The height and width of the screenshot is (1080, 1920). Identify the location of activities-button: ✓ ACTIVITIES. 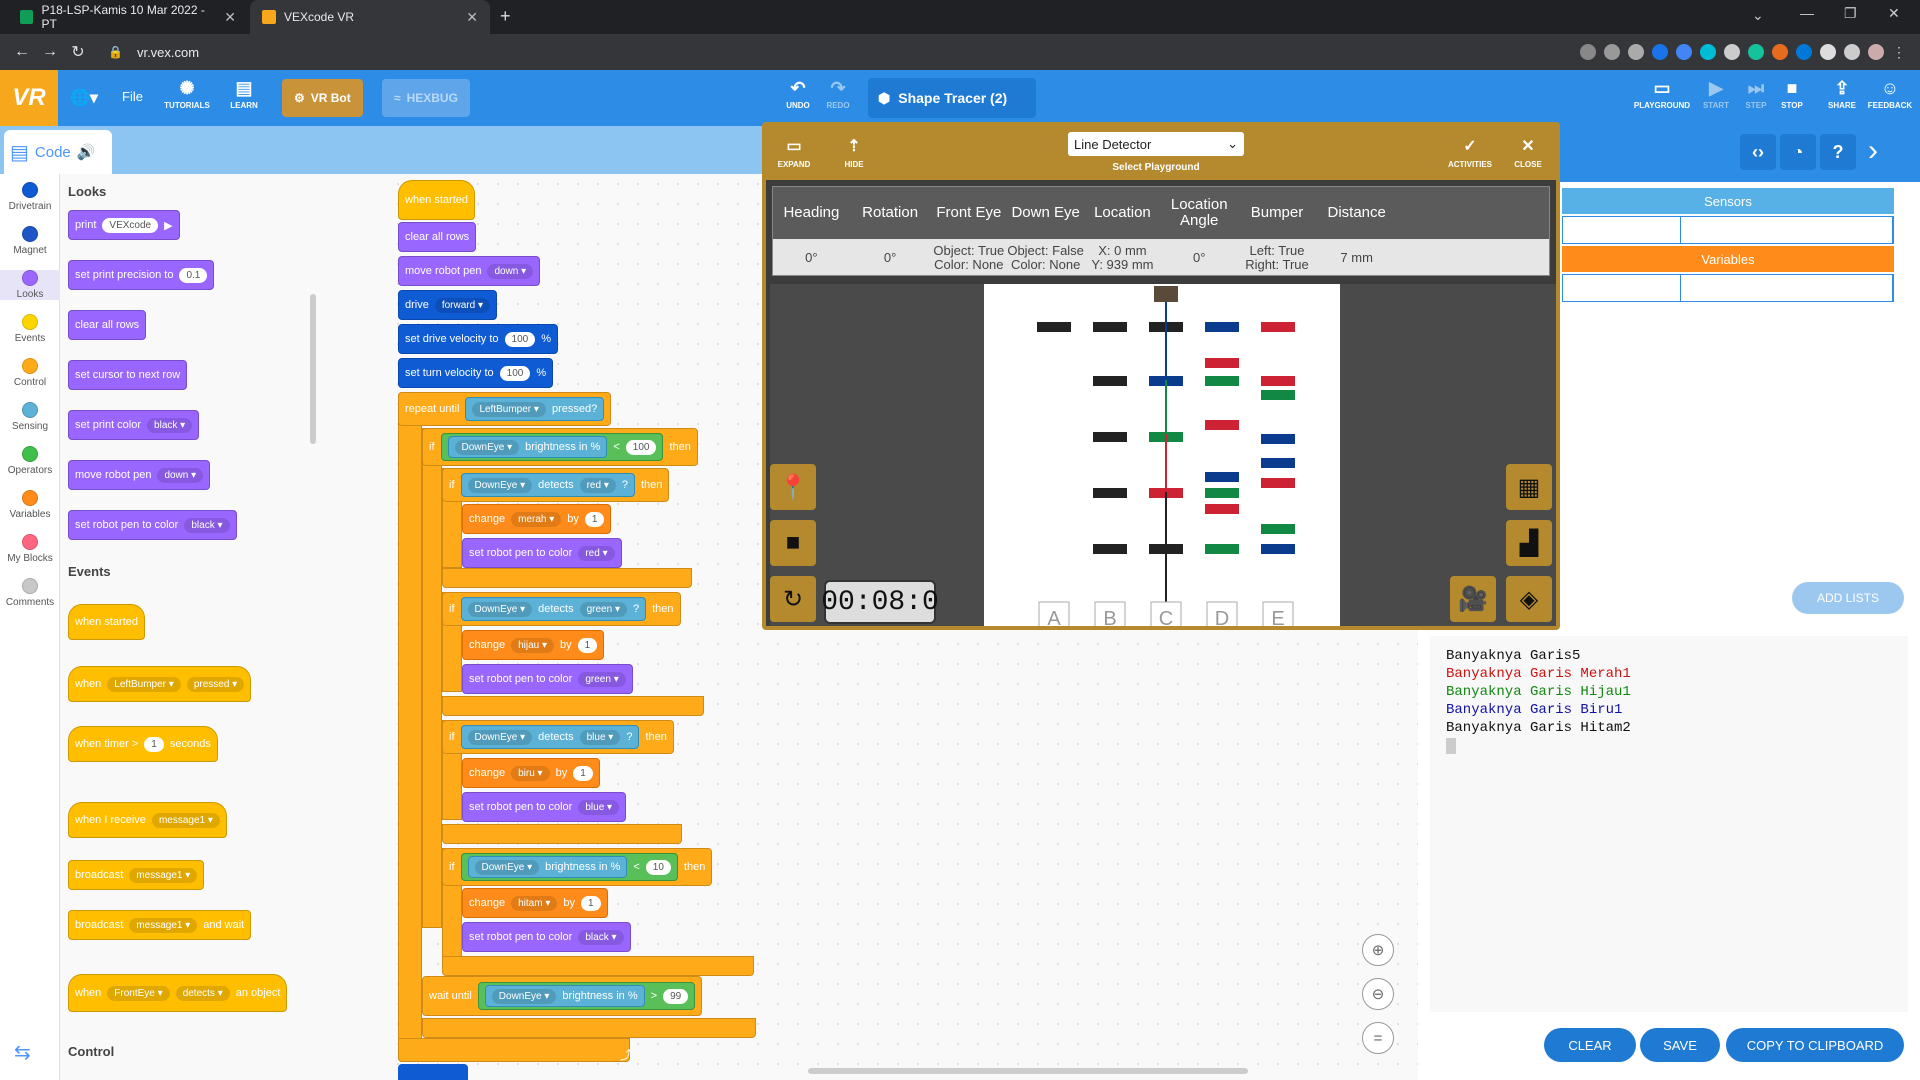
(1470, 152).